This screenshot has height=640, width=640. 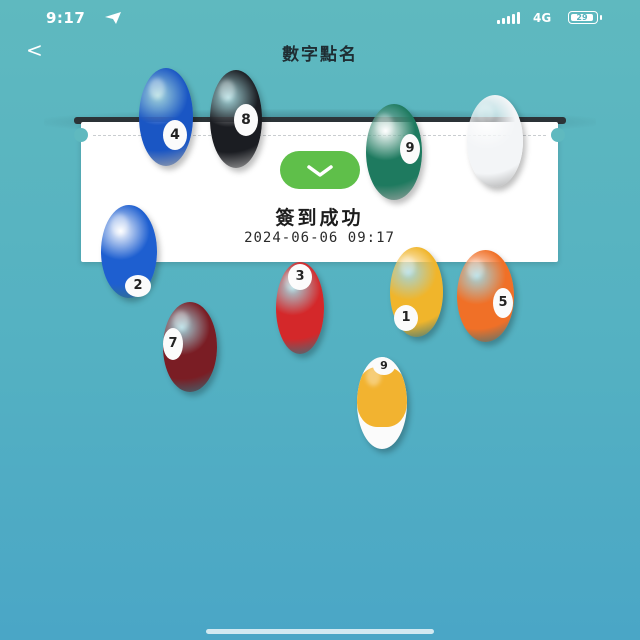 I want to click on nav-bar: < 數字點名, so click(x=320, y=51).